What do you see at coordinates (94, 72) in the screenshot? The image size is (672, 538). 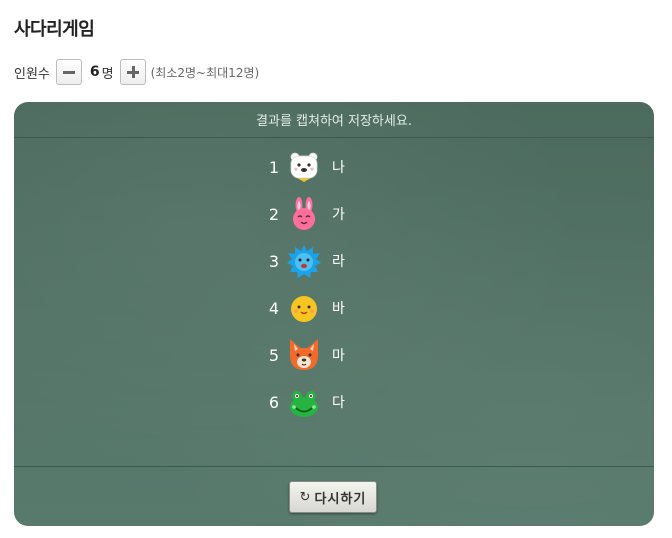 I see `participant-count-value: 6` at bounding box center [94, 72].